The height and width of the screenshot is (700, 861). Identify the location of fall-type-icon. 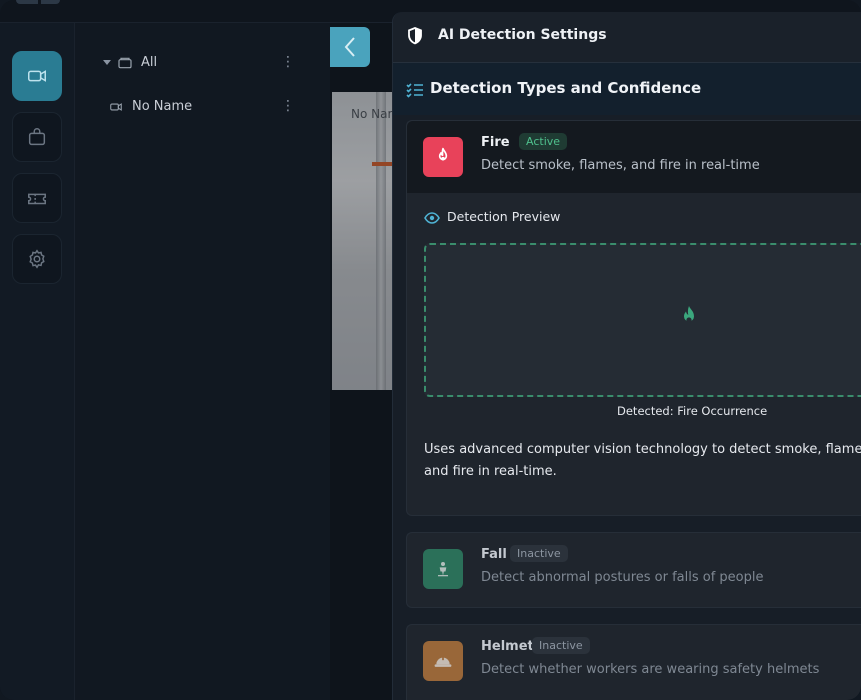
(443, 569).